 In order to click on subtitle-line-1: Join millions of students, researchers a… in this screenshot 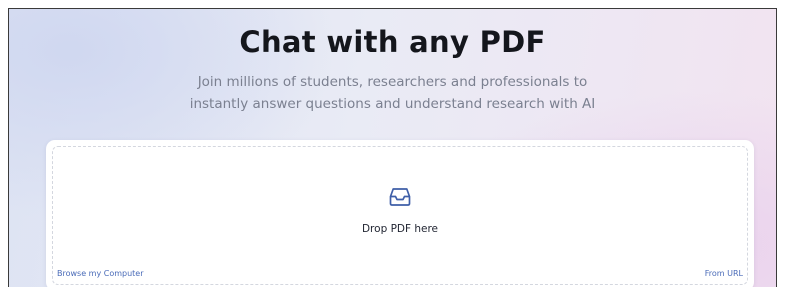, I will do `click(392, 82)`.